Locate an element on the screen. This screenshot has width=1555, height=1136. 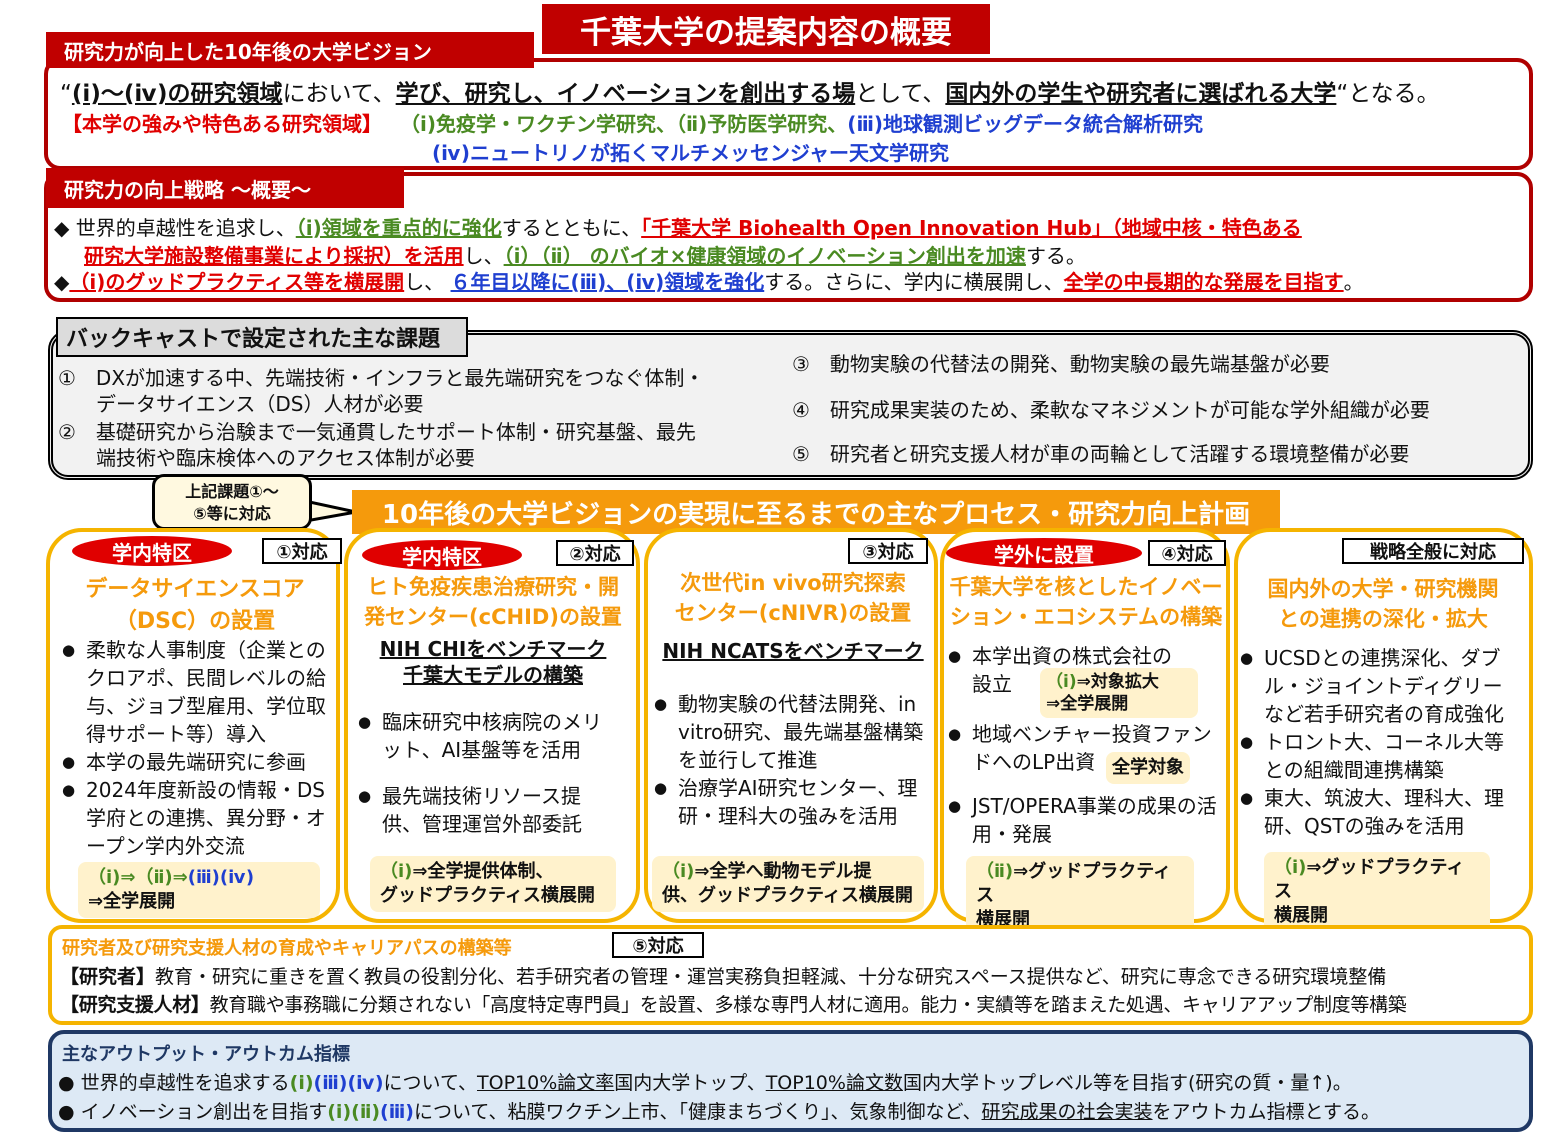
issue-3: ③ 動物実験の代替法の開発、動物実験の最先端基盤が必要 is located at coordinates (1061, 364).